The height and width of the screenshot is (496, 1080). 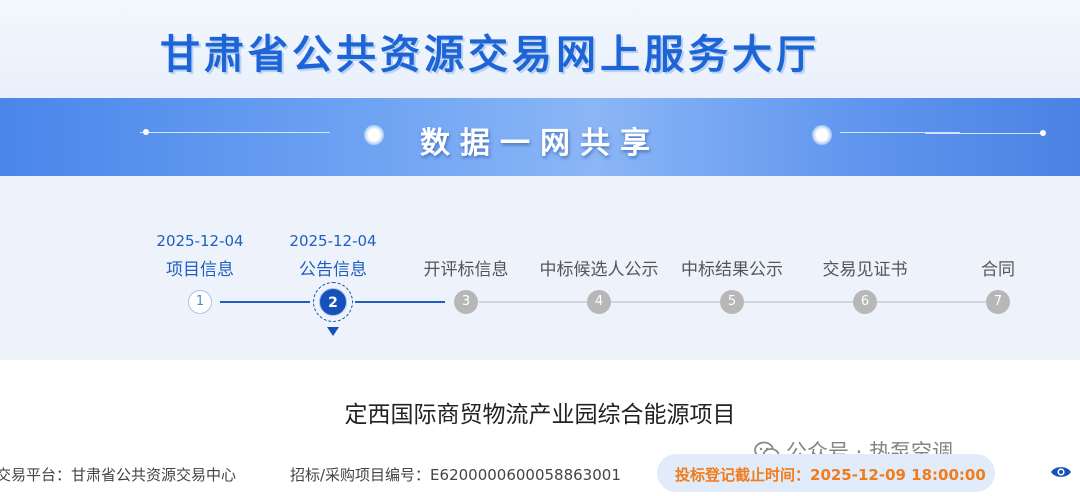 I want to click on step-number: 5, so click(x=732, y=302).